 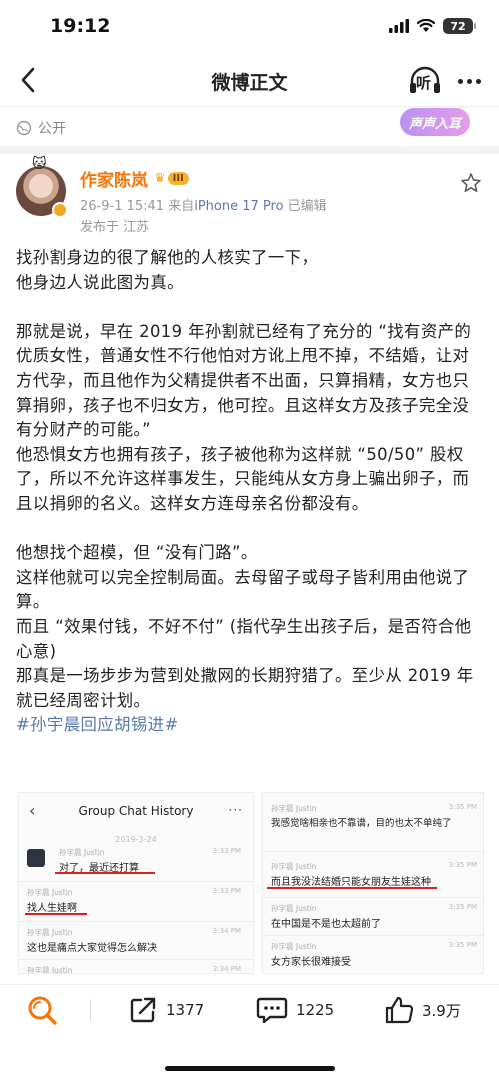 I want to click on chat-message: 孙宇晨 Justin 3:33 PM 找人生娃啊, so click(x=137, y=902).